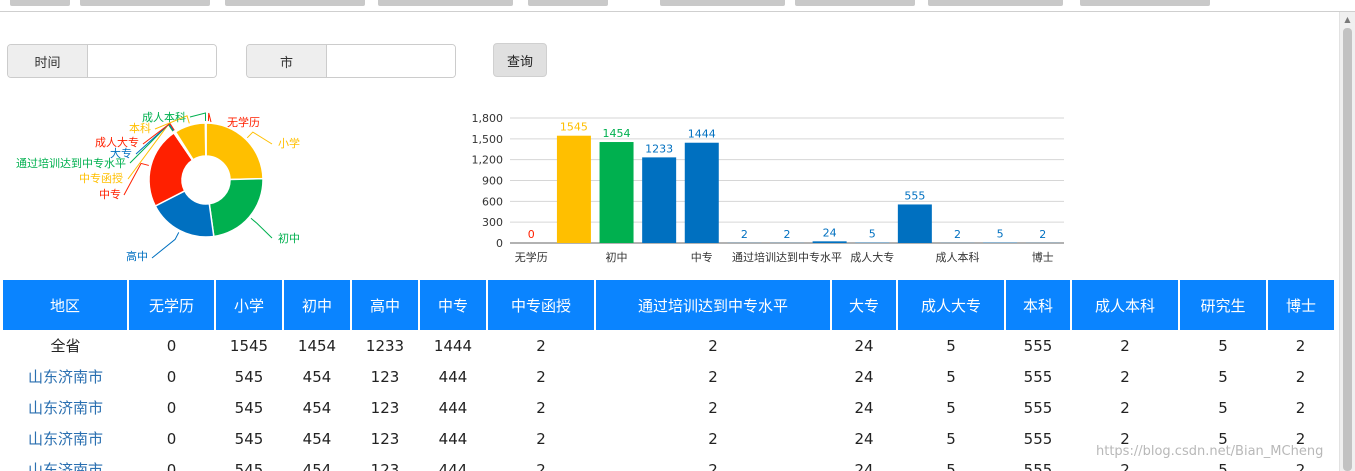 This screenshot has height=471, width=1355. Describe the element at coordinates (289, 143) in the screenshot. I see `pie-label: 小学` at that location.